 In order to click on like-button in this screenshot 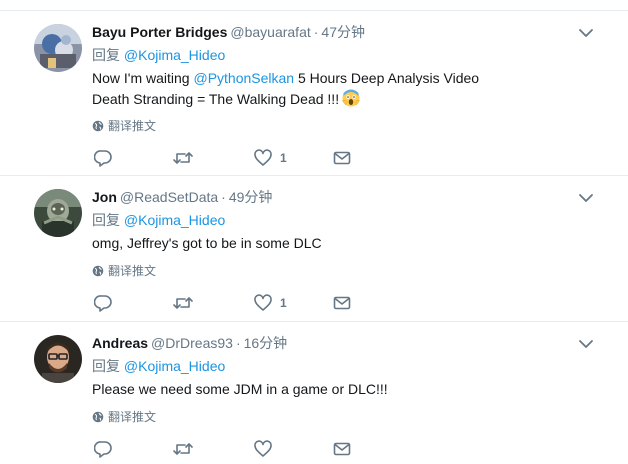, I will do `click(267, 449)`.